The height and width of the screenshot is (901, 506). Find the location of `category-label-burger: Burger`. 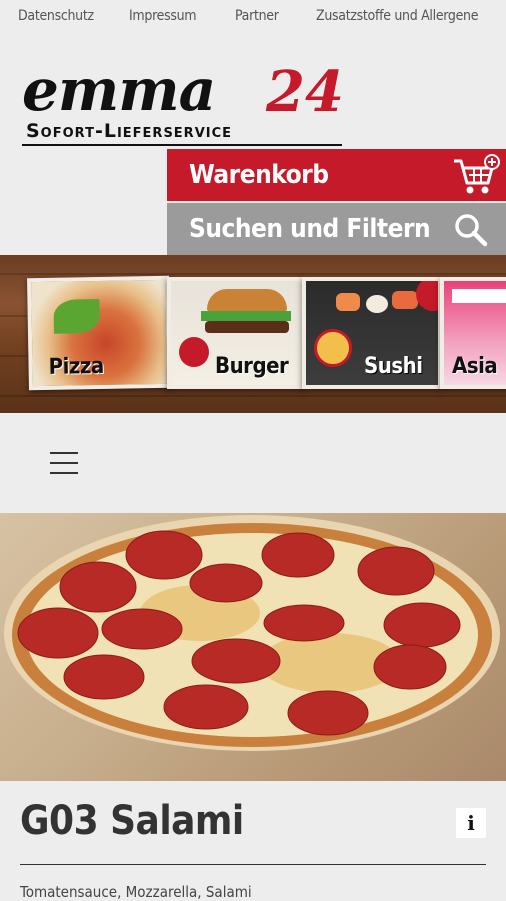

category-label-burger: Burger is located at coordinates (252, 366).